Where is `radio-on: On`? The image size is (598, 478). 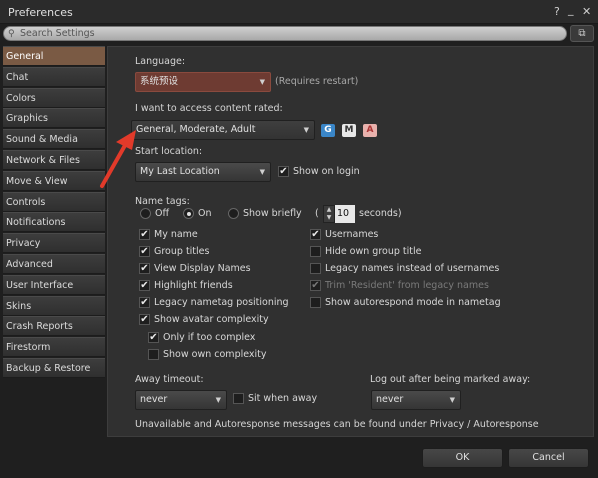
radio-on: On is located at coordinates (197, 213).